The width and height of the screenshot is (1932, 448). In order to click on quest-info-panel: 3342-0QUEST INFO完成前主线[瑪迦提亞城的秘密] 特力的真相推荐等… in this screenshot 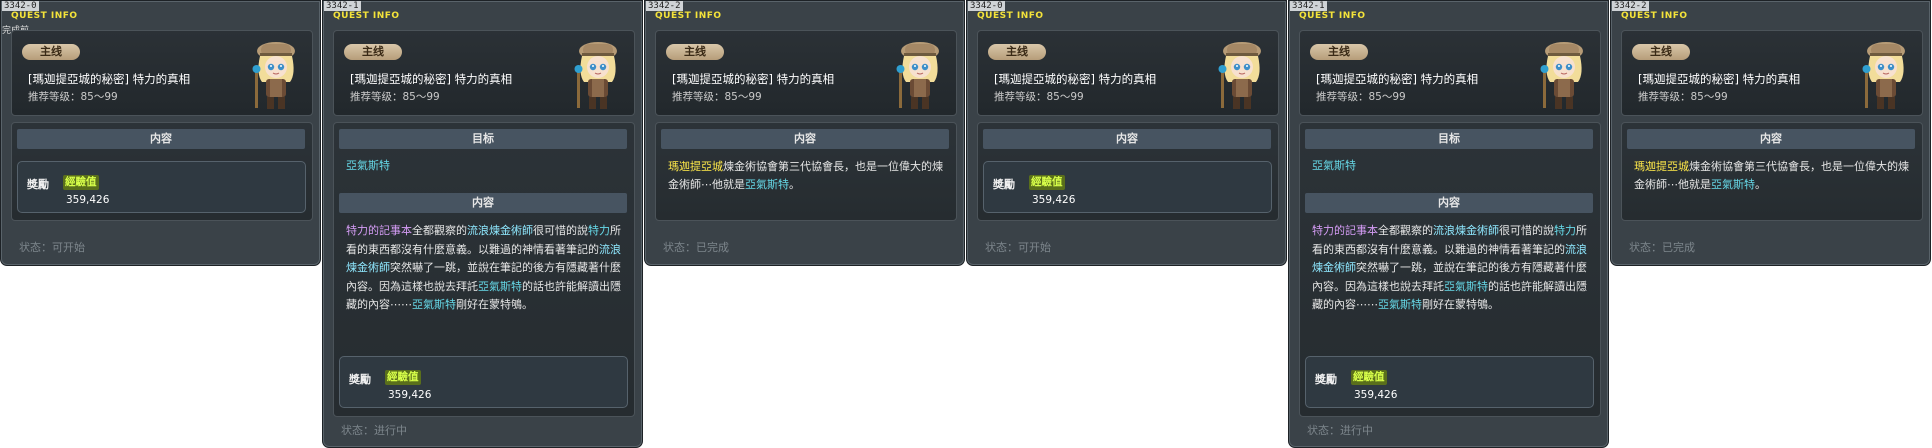, I will do `click(160, 133)`.